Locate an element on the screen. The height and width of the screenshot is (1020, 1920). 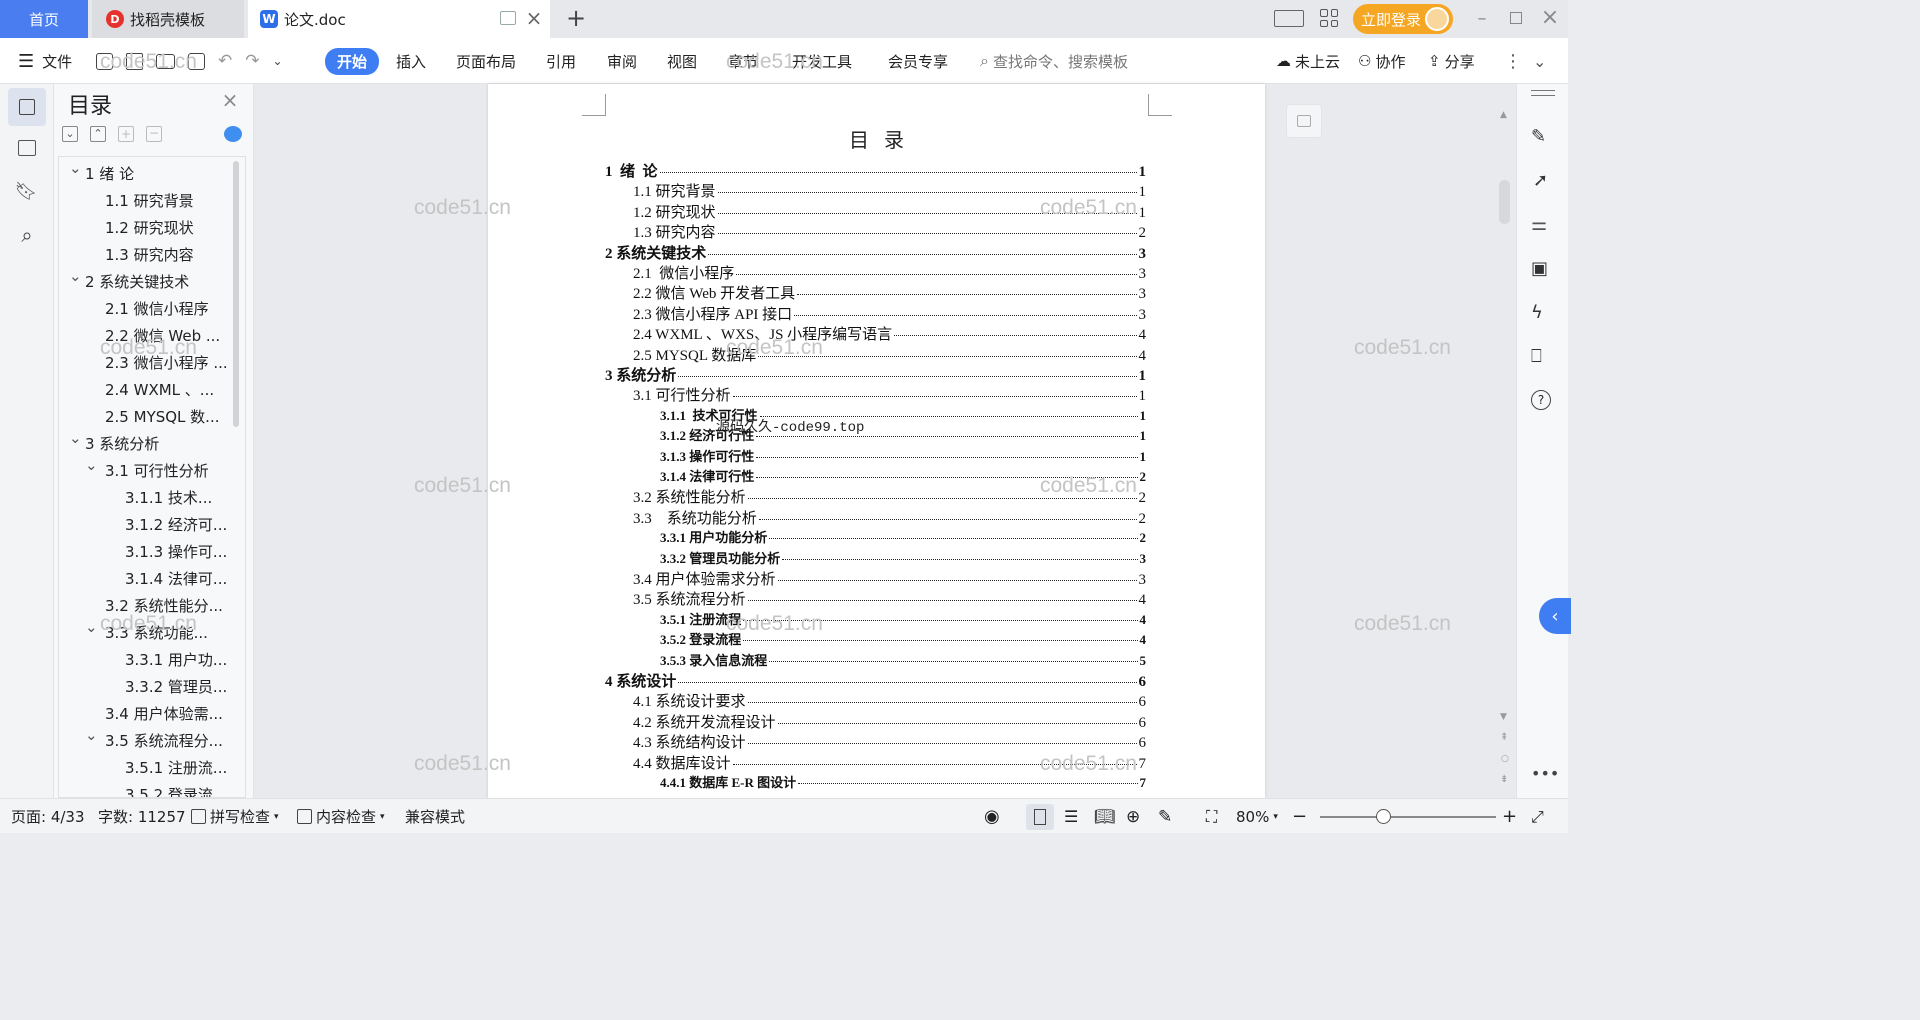
page-indicator: 页面: 4/33 is located at coordinates (48, 816).